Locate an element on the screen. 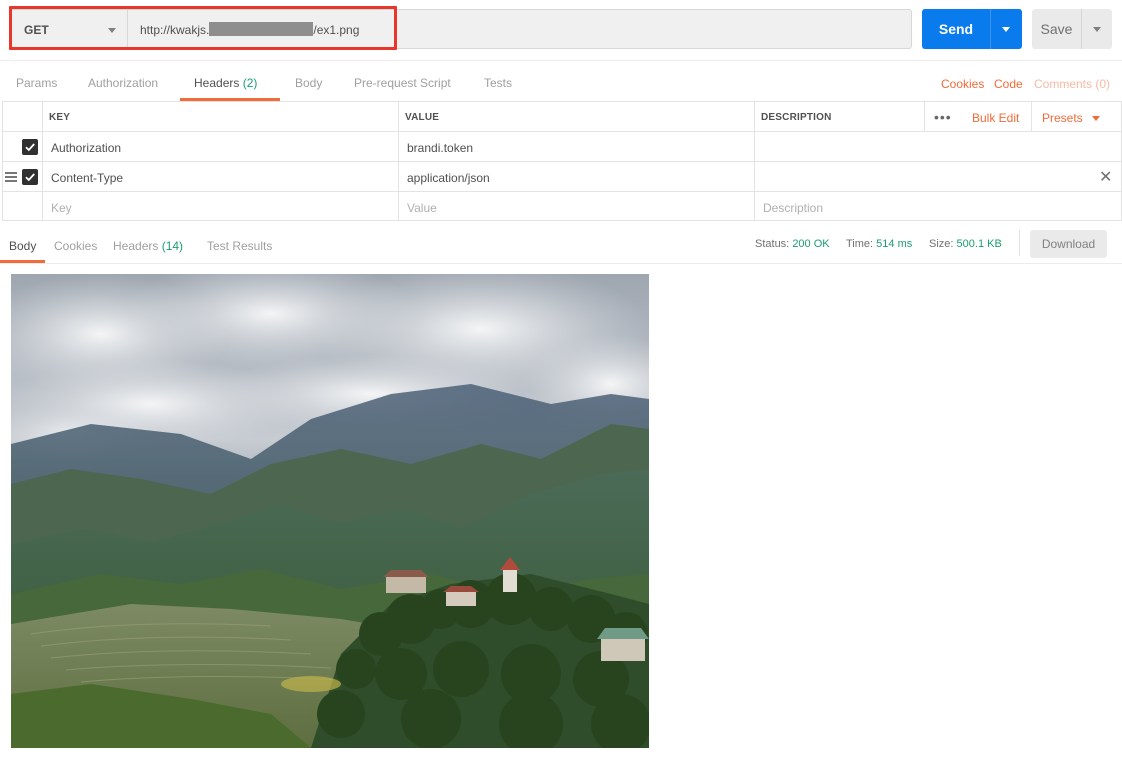 The image size is (1122, 771). header-key-cell: Content-Type is located at coordinates (87, 178).